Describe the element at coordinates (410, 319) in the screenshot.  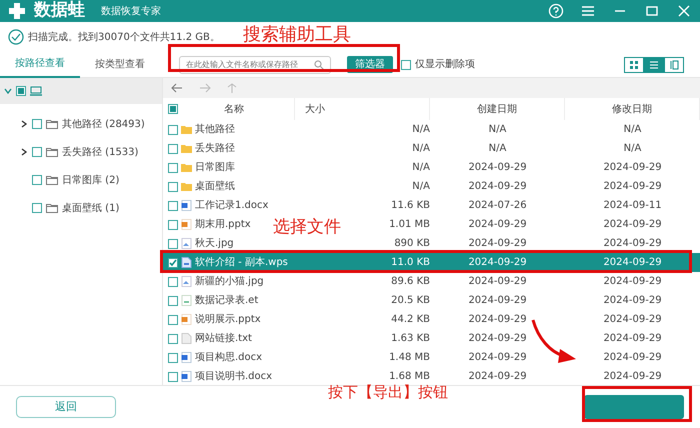
I see `file-size: 44.2 KB` at that location.